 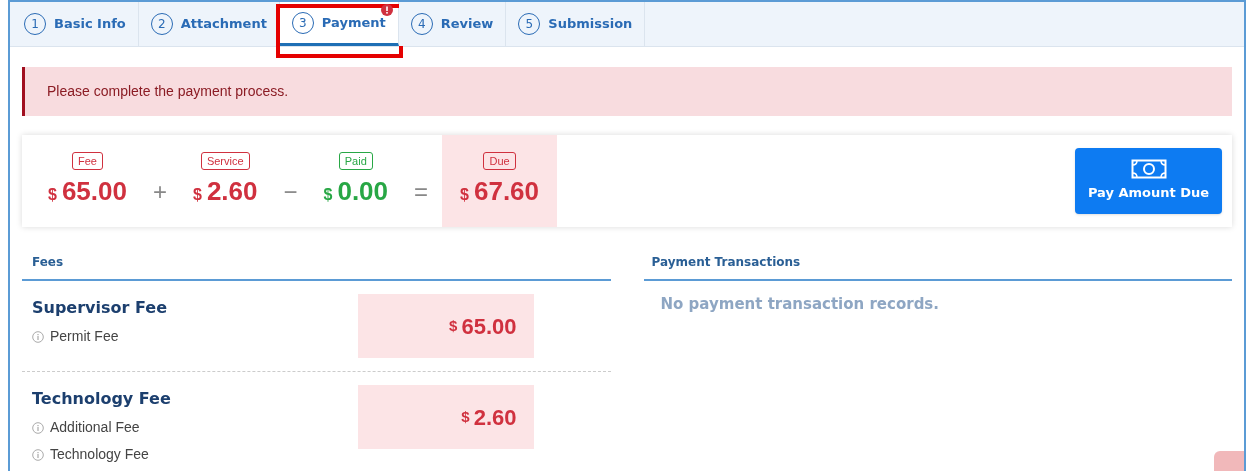 I want to click on step-tab: 4 Review, so click(x=452, y=24).